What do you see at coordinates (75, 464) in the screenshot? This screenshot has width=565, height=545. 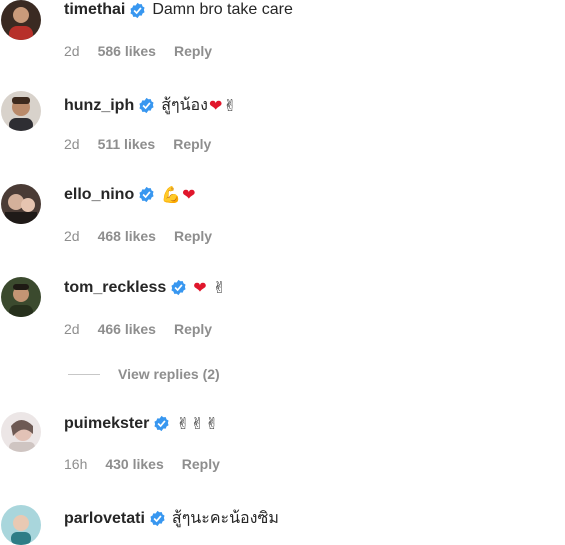 I see `comment-time: 16h` at bounding box center [75, 464].